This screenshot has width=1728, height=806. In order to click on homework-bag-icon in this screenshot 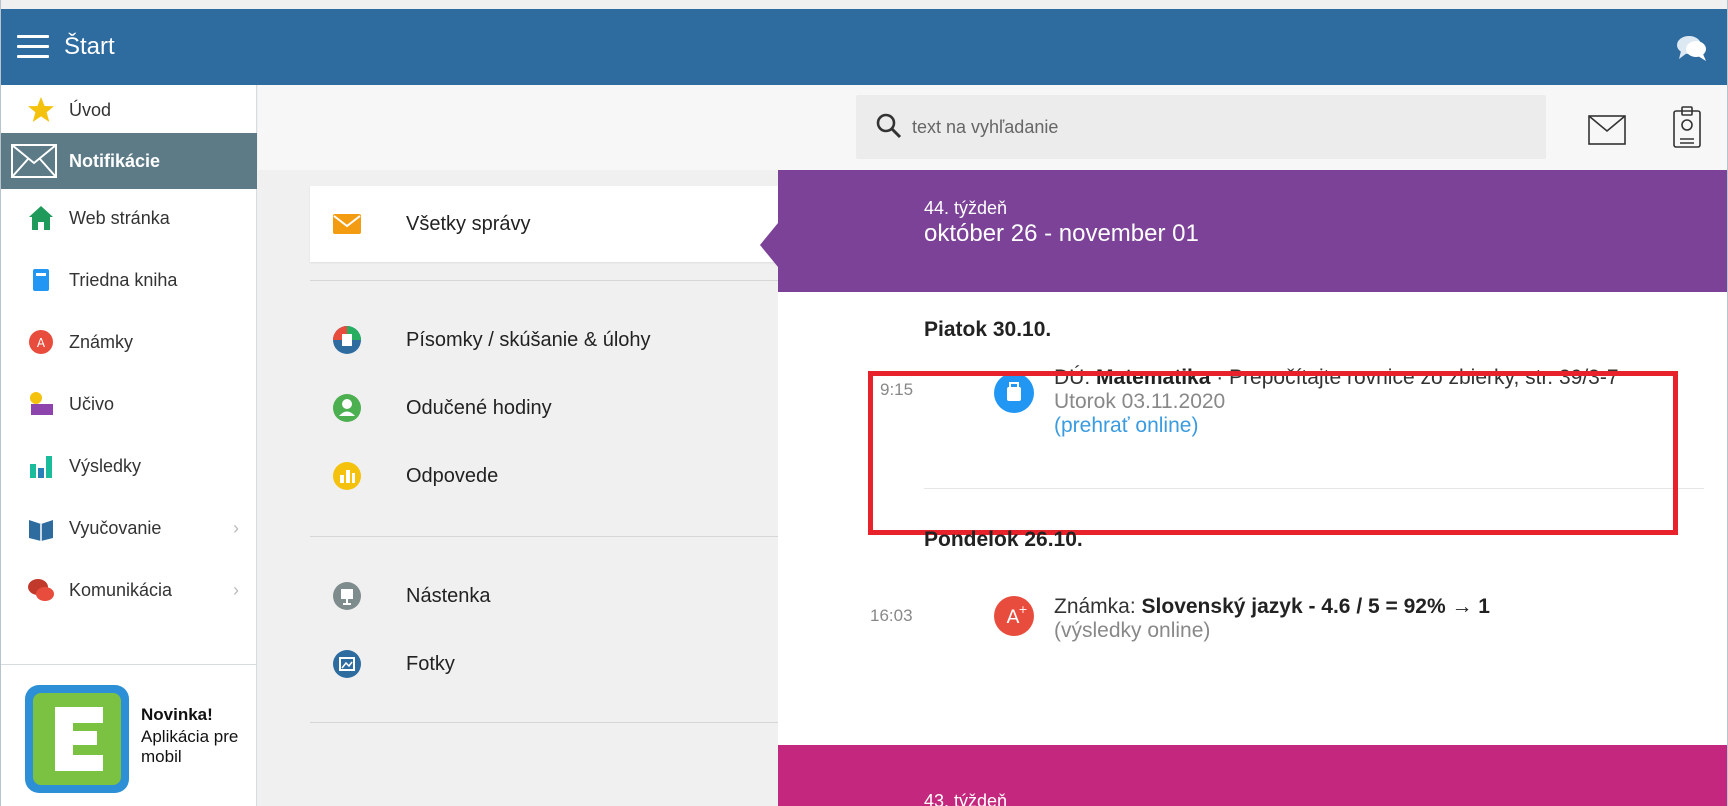, I will do `click(1014, 393)`.